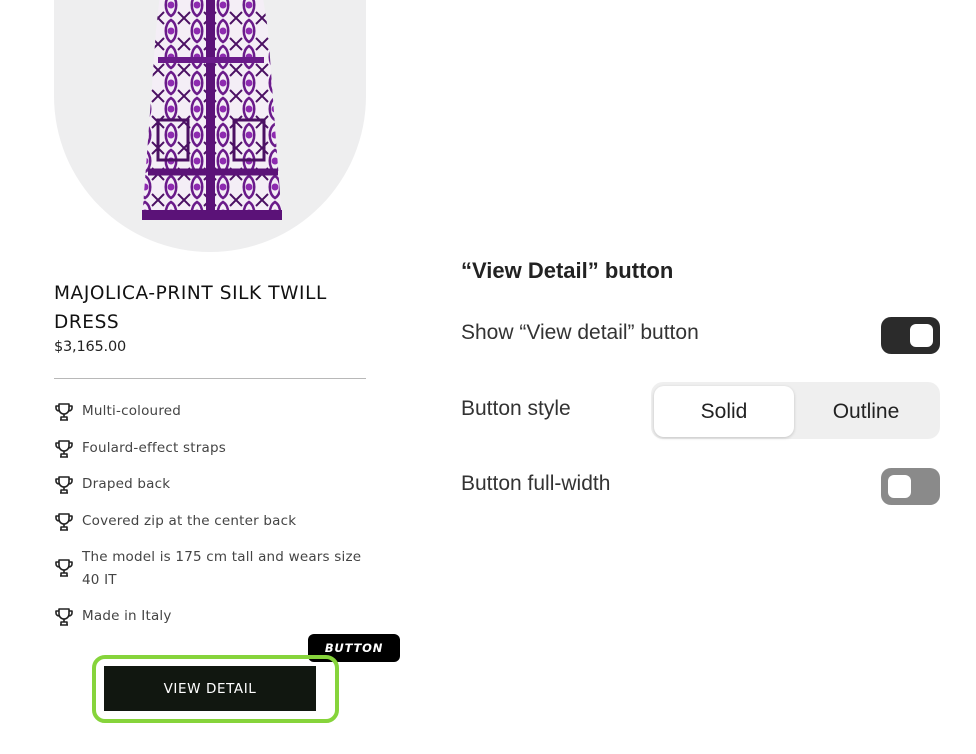 The image size is (976, 754). I want to click on full-width-toggle, so click(910, 486).